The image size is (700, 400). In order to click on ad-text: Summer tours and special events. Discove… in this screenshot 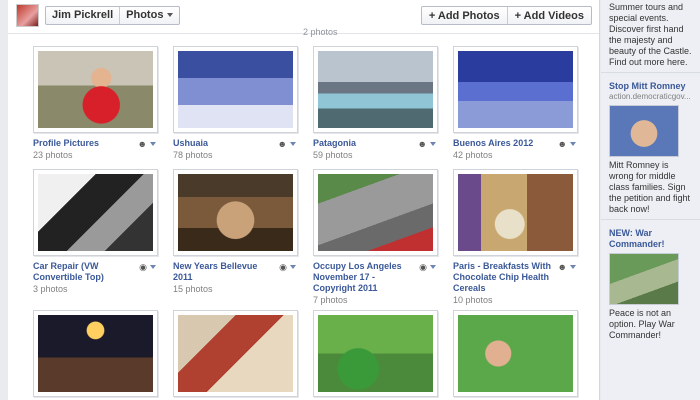, I will do `click(650, 34)`.